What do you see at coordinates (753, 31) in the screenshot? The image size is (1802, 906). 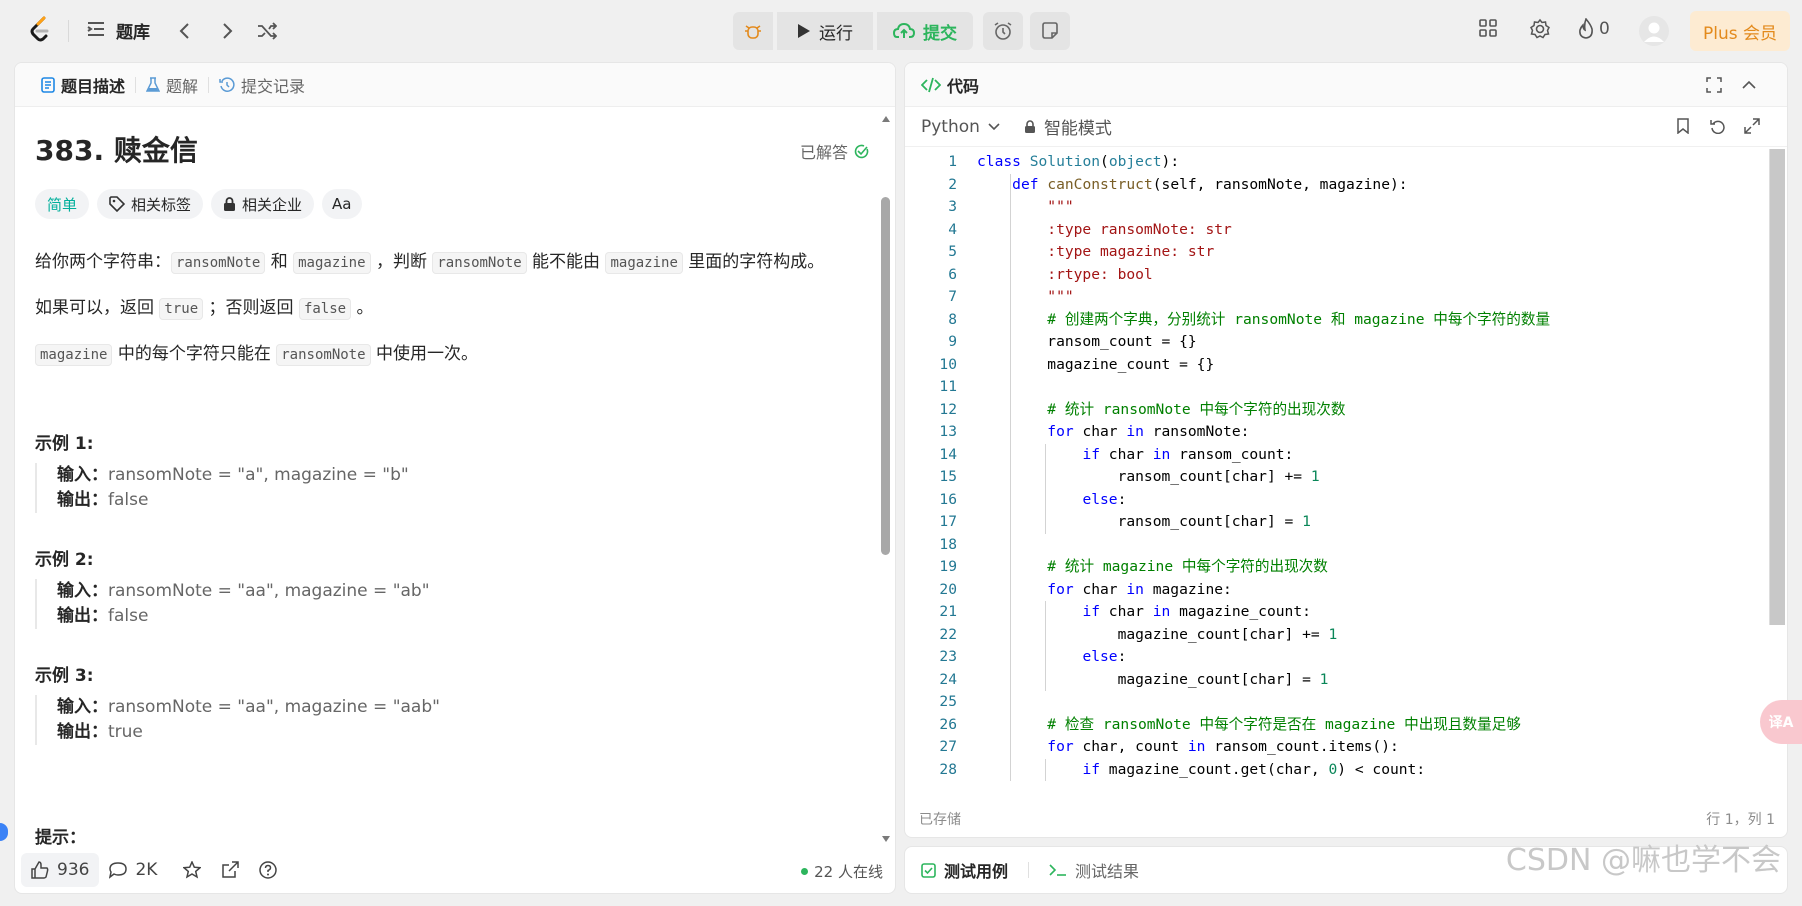 I see `debug-bug-icon` at bounding box center [753, 31].